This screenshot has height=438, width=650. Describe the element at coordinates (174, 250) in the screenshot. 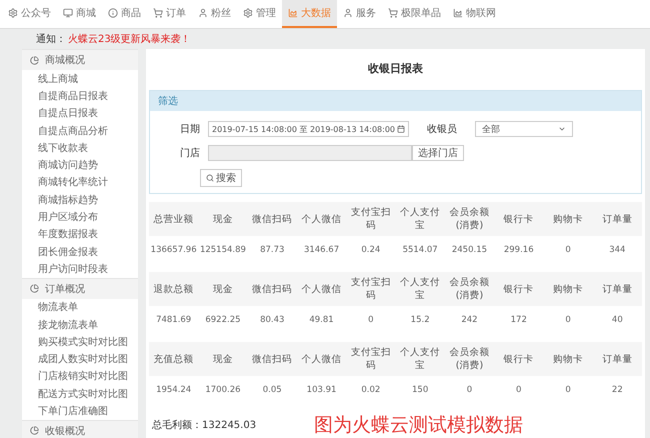

I see `table-cell-text: 136657.96` at that location.